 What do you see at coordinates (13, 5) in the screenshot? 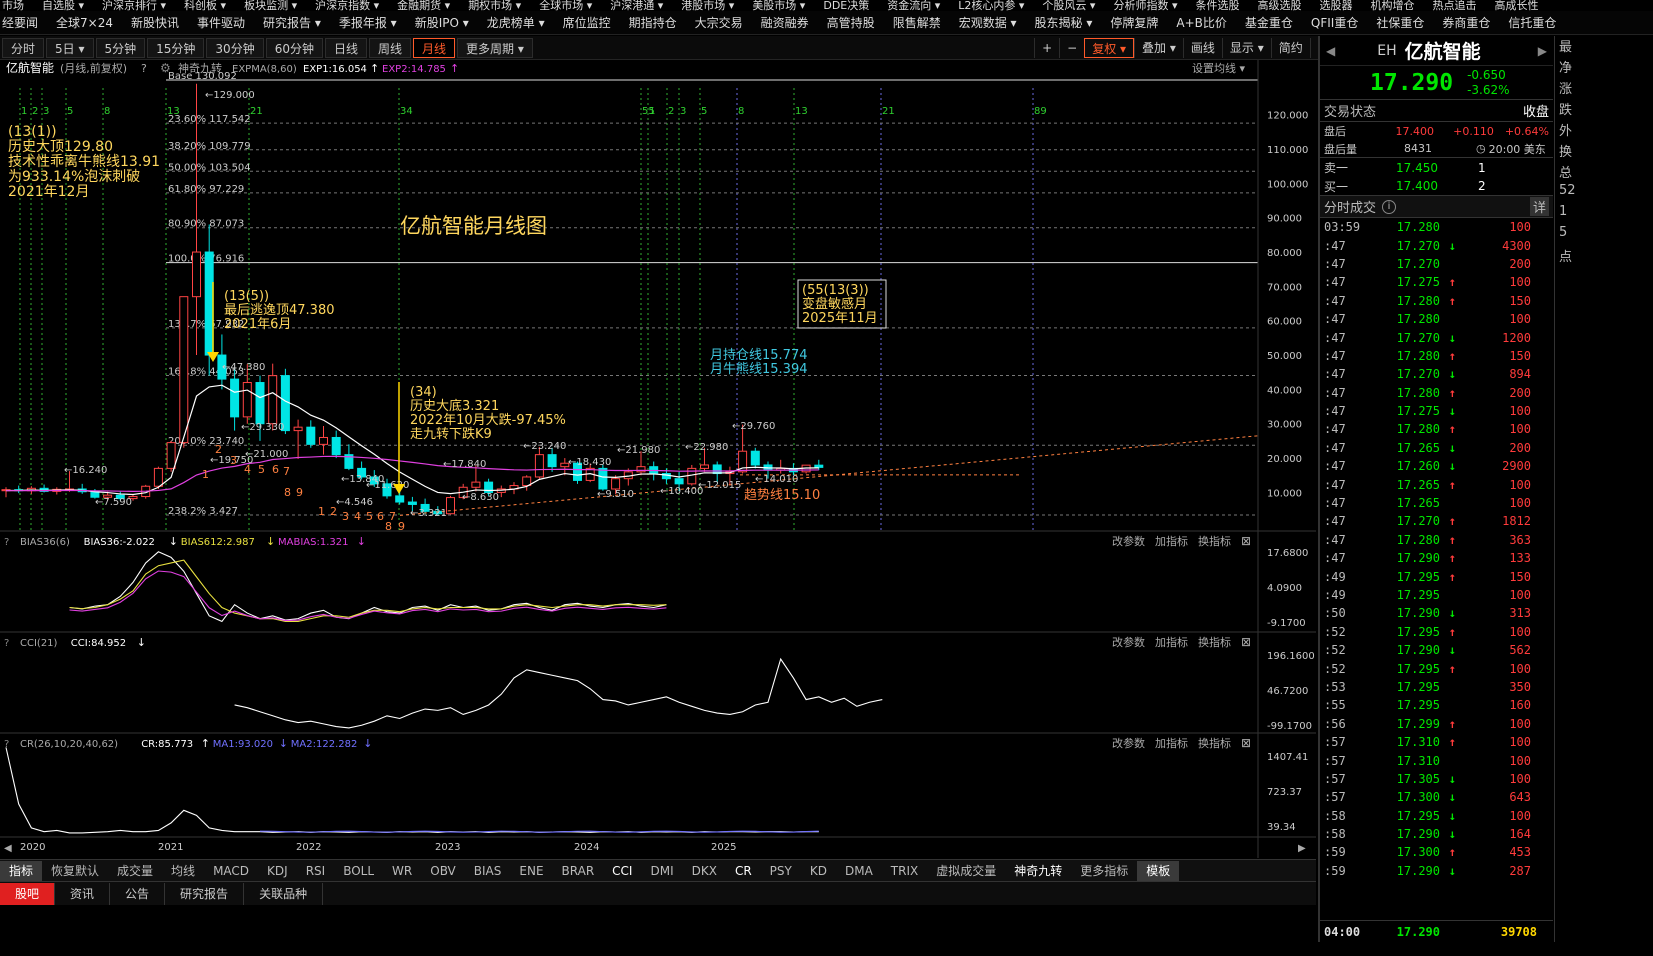
I see `menu-item: 市场` at bounding box center [13, 5].